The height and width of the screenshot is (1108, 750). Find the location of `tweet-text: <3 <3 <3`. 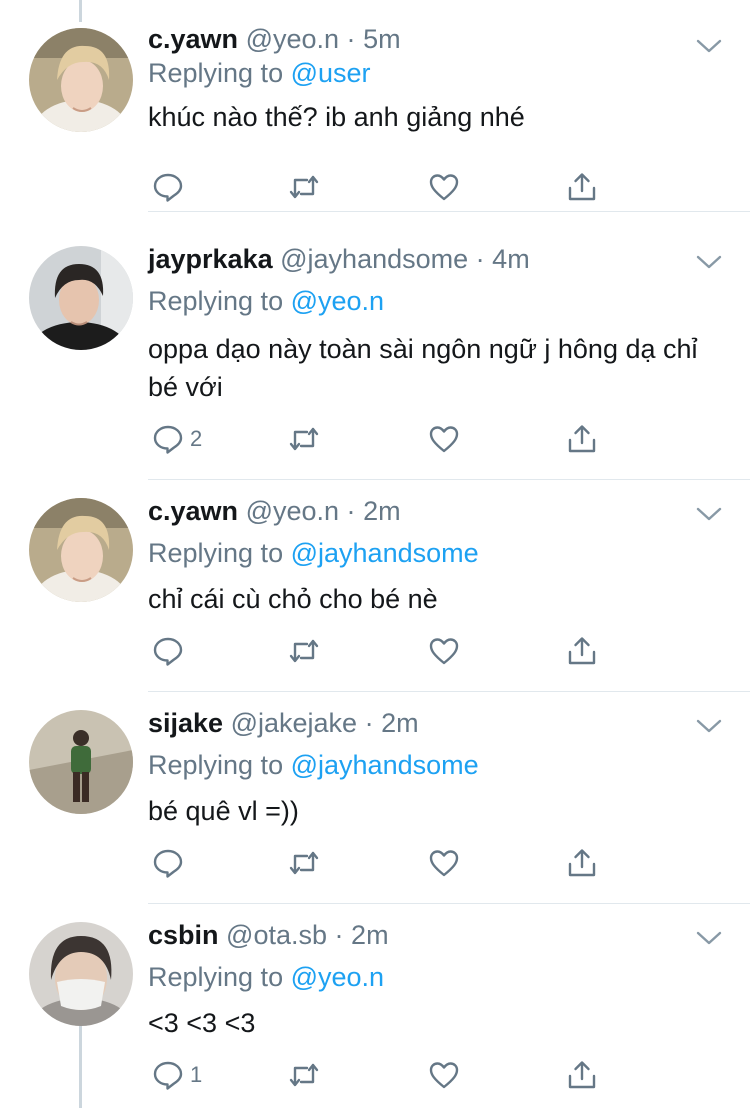

tweet-text: <3 <3 <3 is located at coordinates (202, 1023).